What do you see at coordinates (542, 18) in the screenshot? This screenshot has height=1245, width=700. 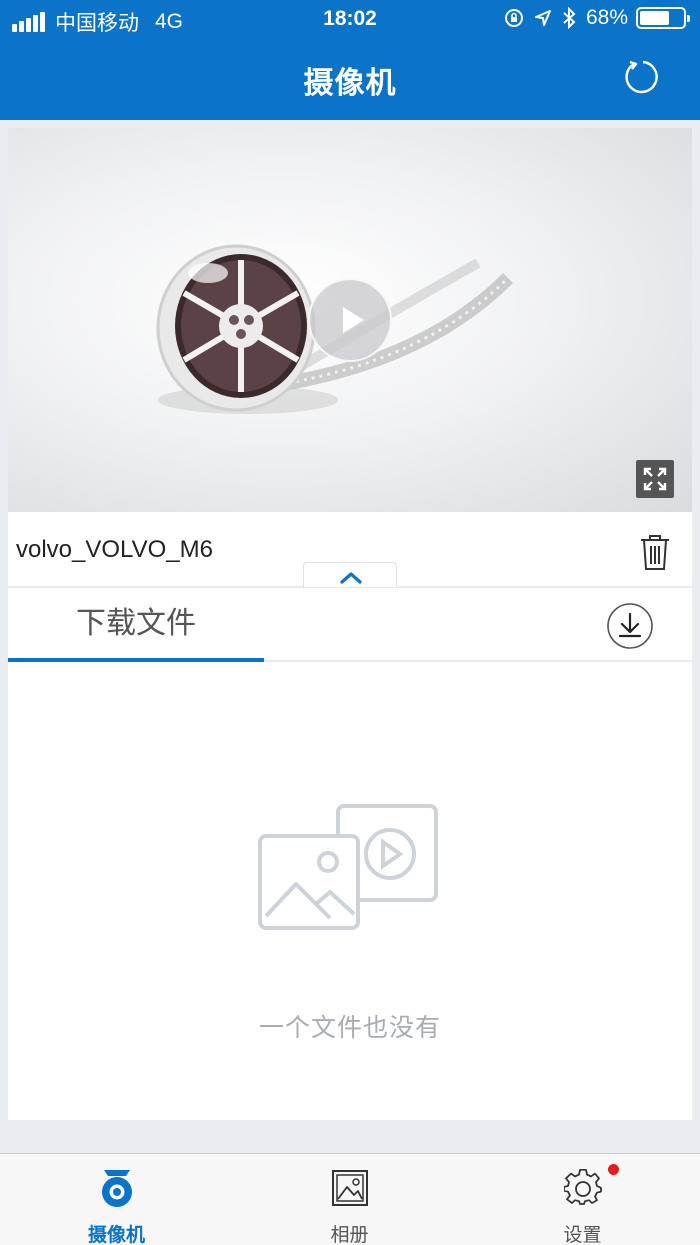 I see `location-icon` at bounding box center [542, 18].